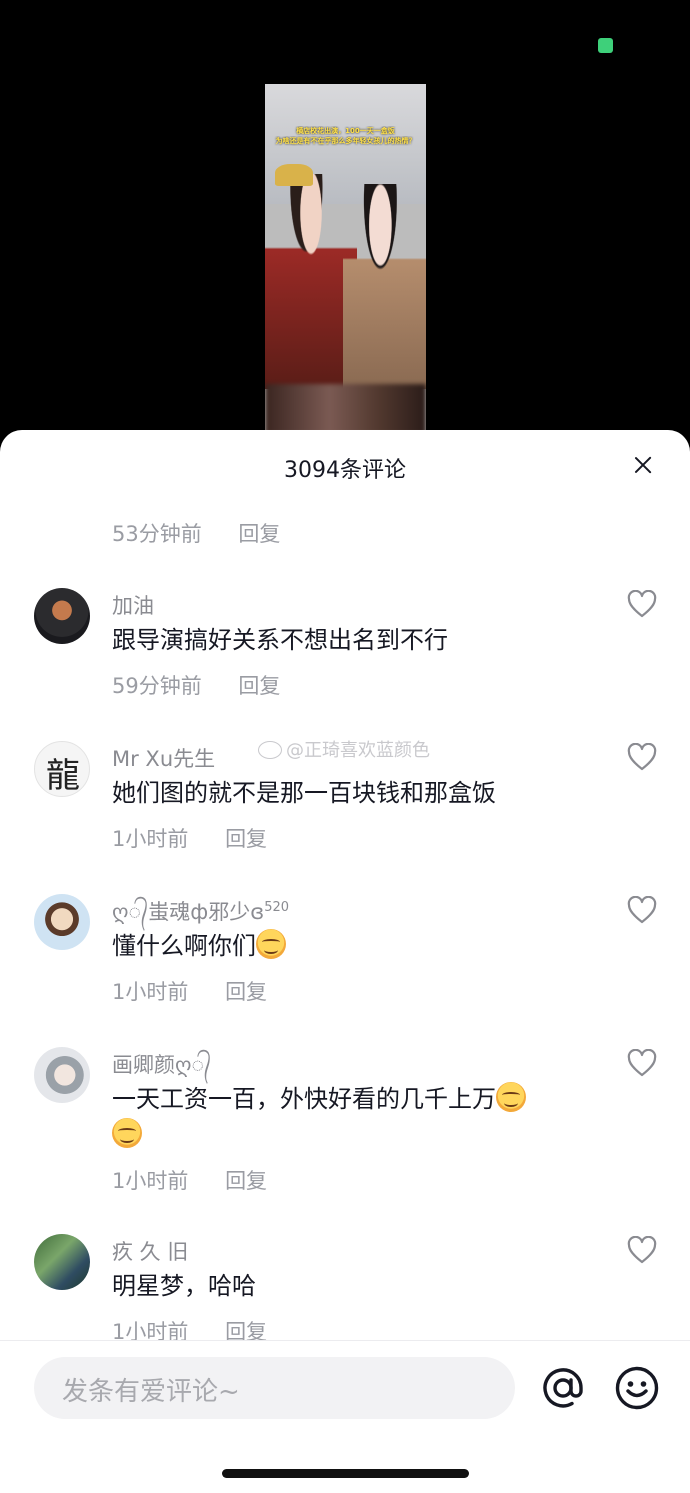  Describe the element at coordinates (63, 776) in the screenshot. I see `avatar-glyph: 龍` at that location.